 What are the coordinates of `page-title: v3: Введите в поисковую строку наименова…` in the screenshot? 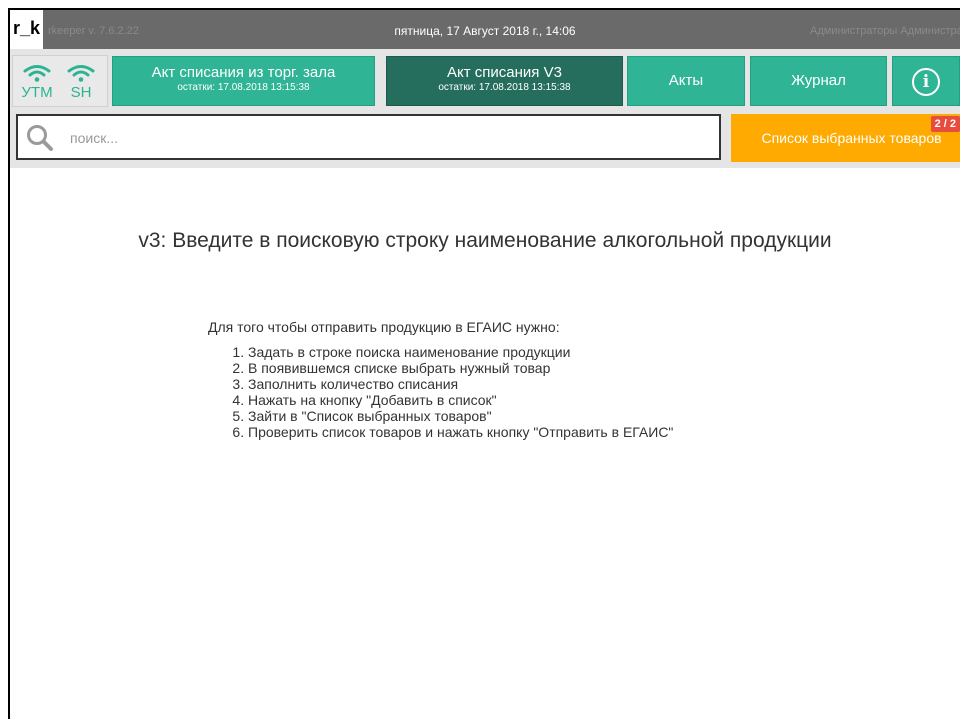 It's located at (485, 240).